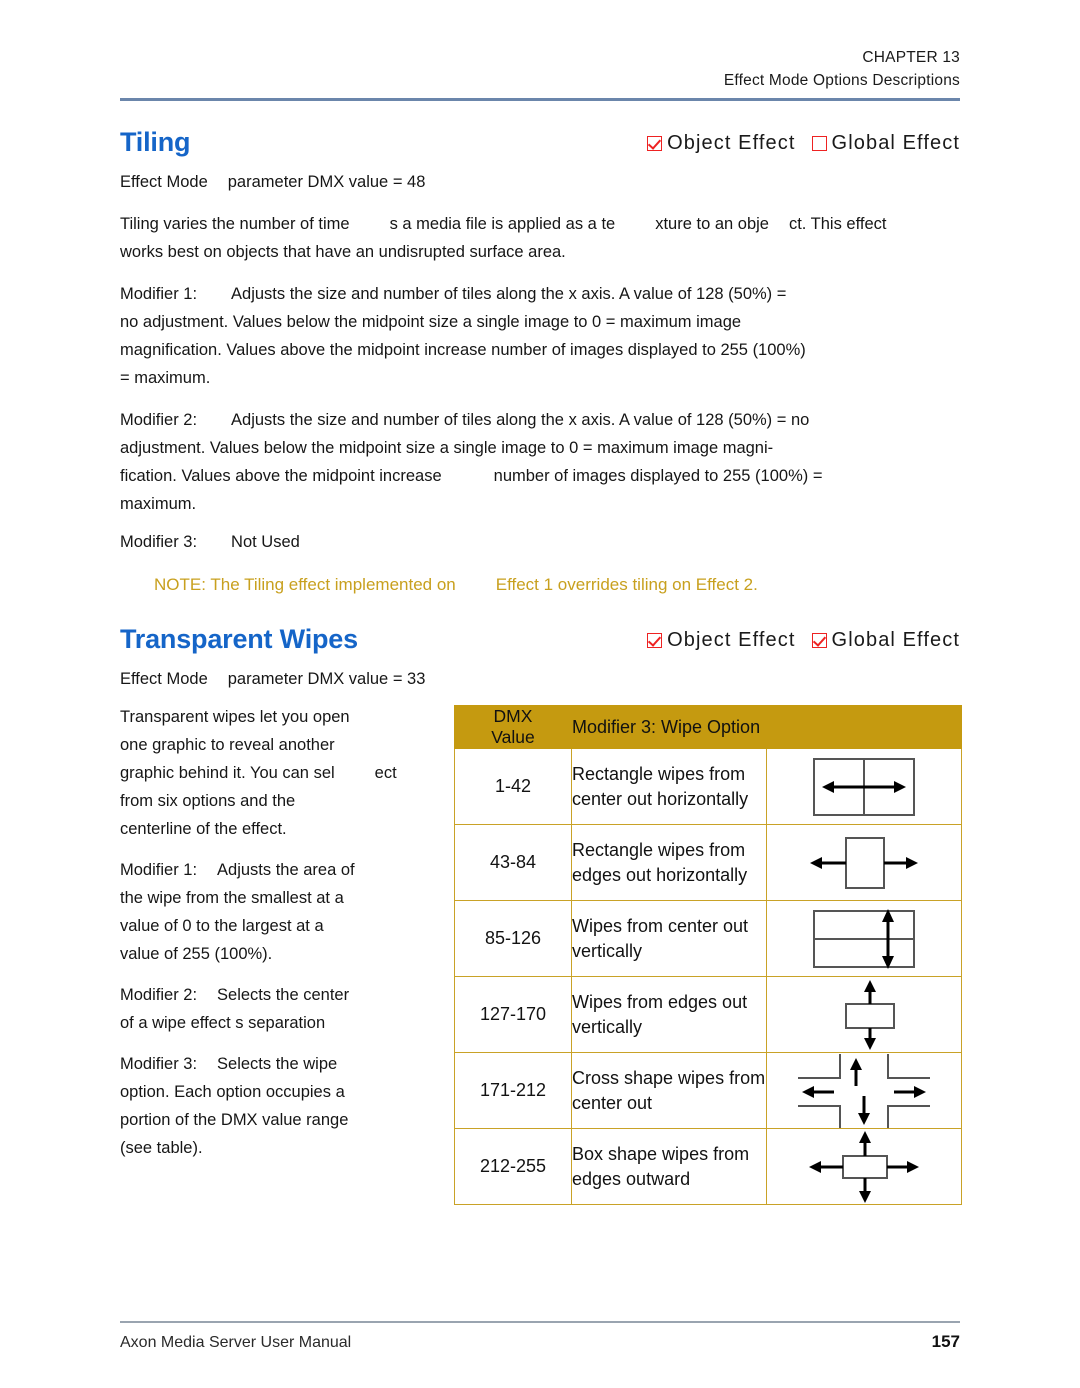  What do you see at coordinates (235, 717) in the screenshot?
I see `intro-fragment: Transparent wipes let you open` at bounding box center [235, 717].